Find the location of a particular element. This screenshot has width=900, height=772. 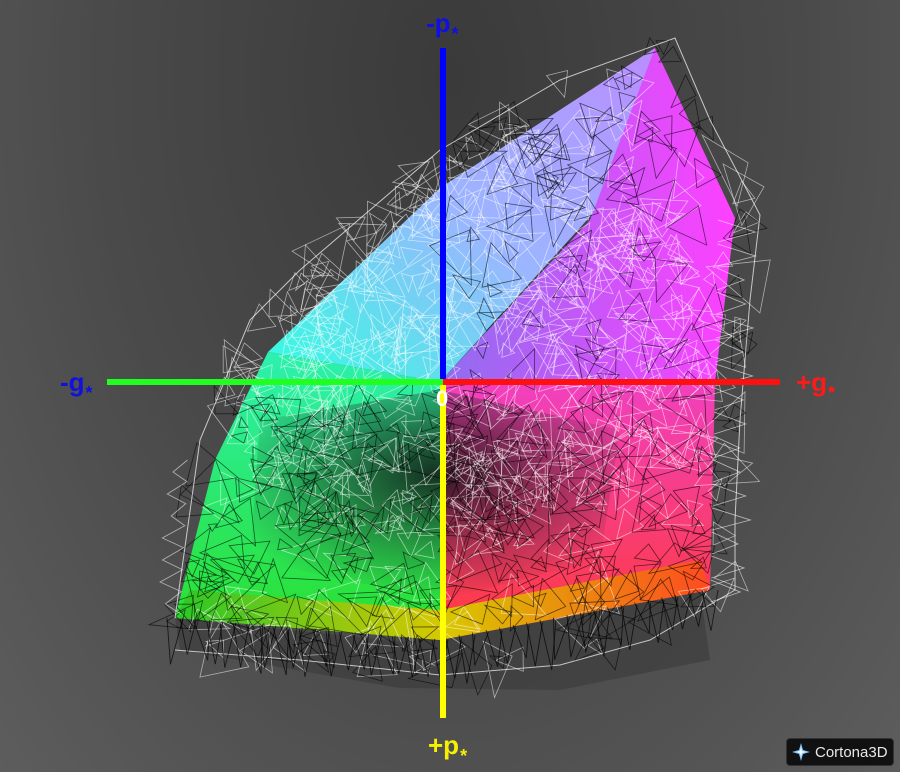

brand-name: Cortona3D is located at coordinates (851, 752).